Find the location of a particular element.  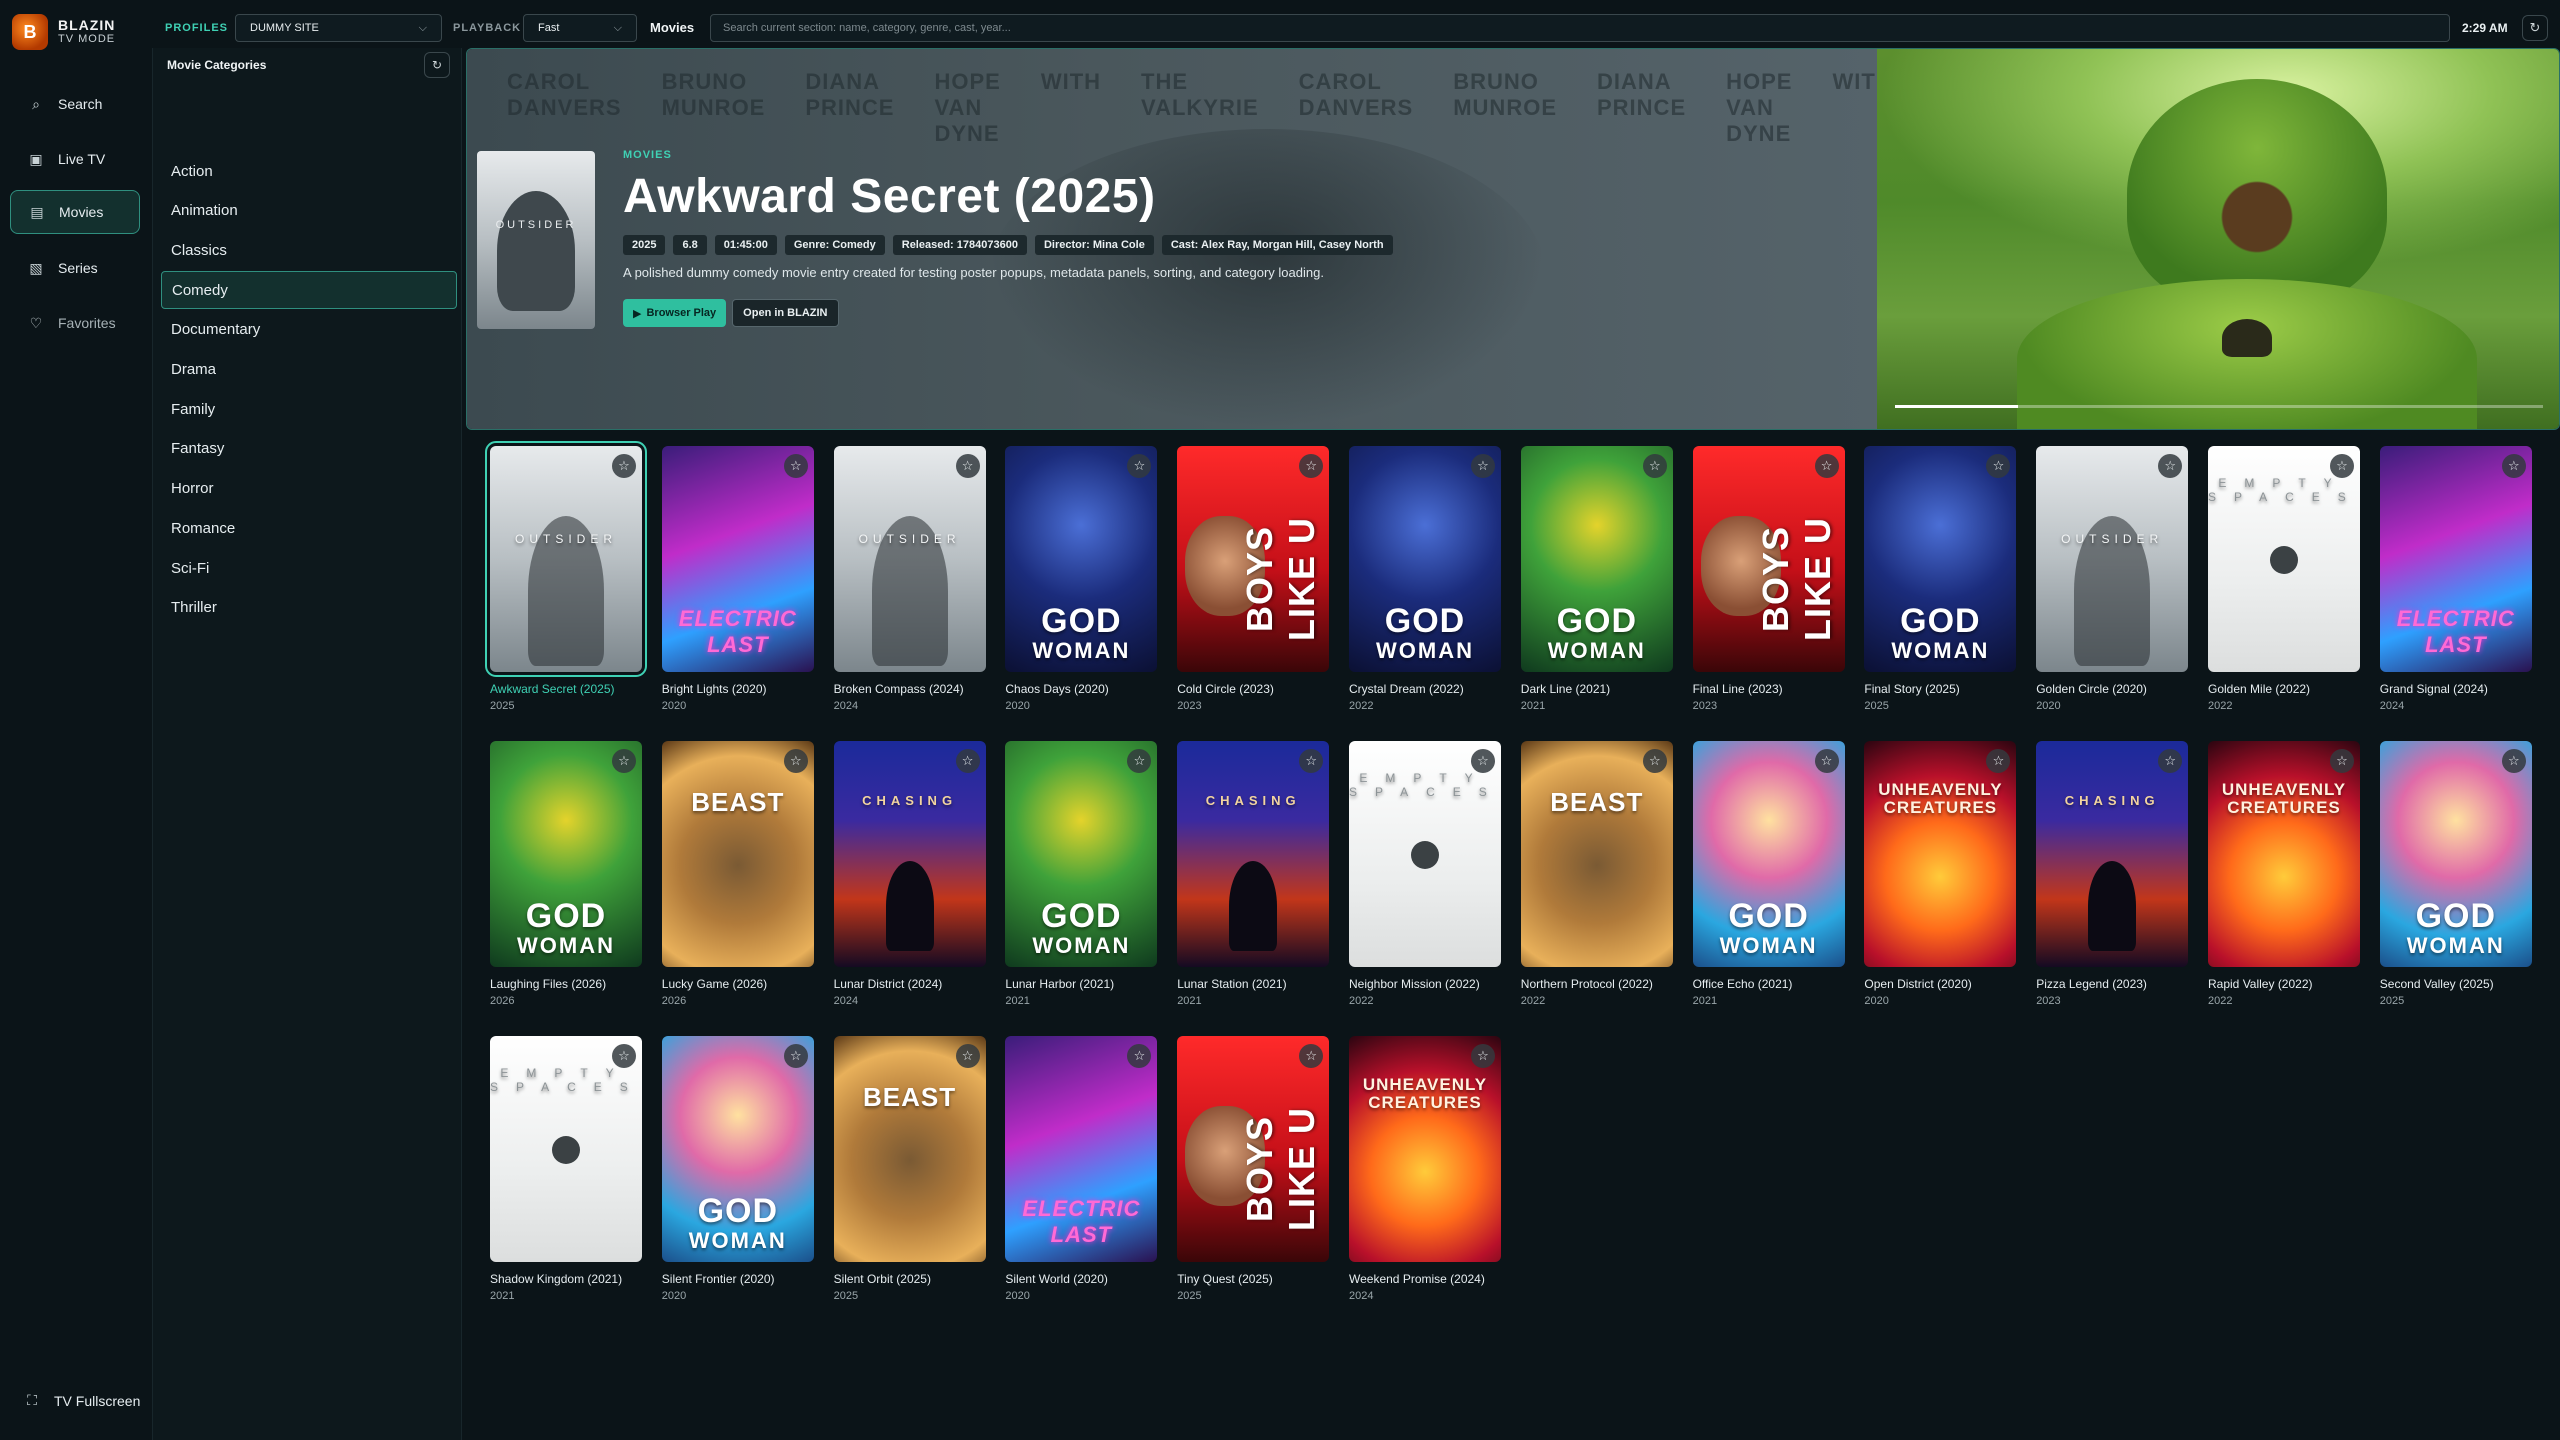

category-item-drama: Drama is located at coordinates (309, 370).